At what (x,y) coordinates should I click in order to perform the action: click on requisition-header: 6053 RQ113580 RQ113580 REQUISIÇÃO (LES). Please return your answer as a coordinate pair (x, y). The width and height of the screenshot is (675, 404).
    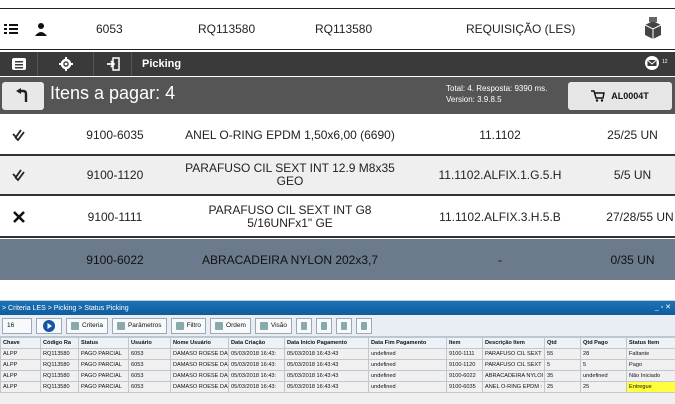
    Looking at the image, I should click on (337, 29).